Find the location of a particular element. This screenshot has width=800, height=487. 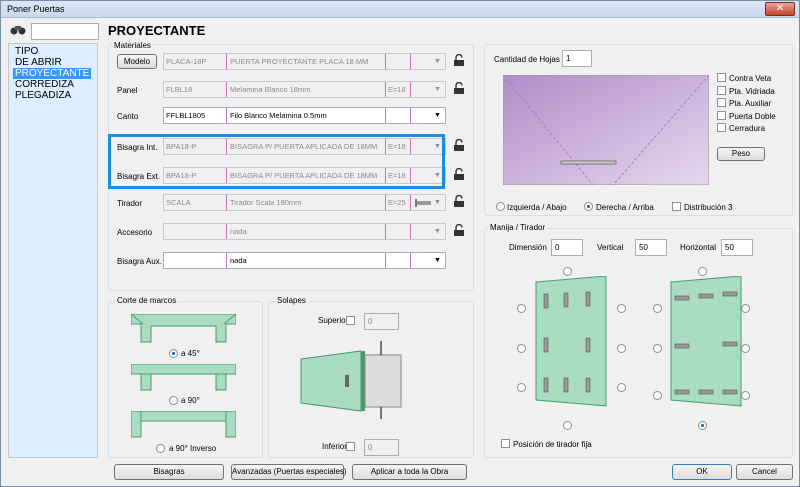

list-item-plegadiza: PLEGADIZA is located at coordinates (43, 95).